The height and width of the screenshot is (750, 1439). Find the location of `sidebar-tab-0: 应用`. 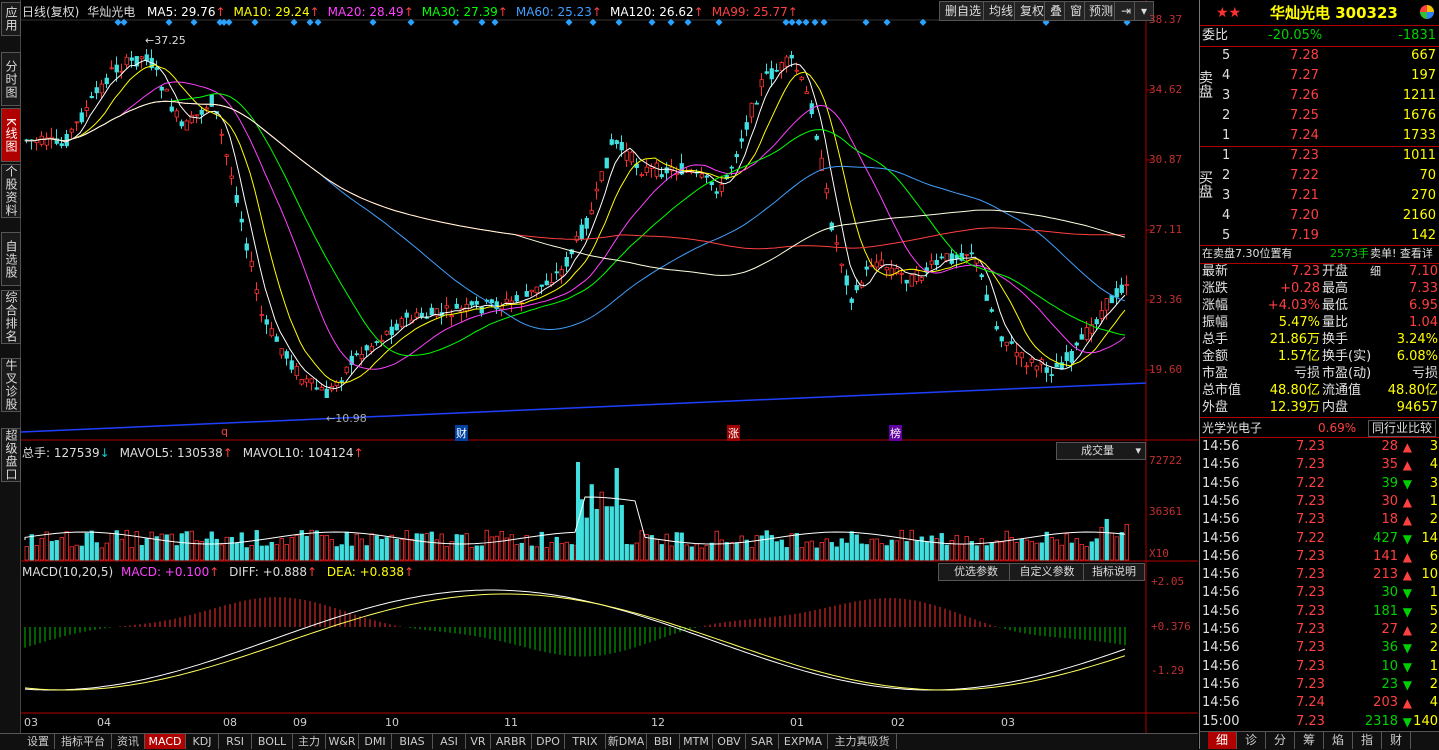

sidebar-tab-0: 应用 is located at coordinates (11, 19).